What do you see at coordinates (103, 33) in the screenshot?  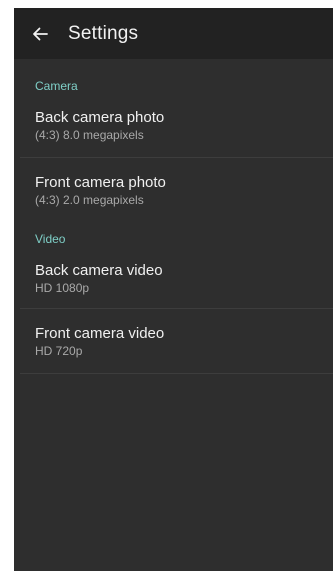 I see `page-title: Settings` at bounding box center [103, 33].